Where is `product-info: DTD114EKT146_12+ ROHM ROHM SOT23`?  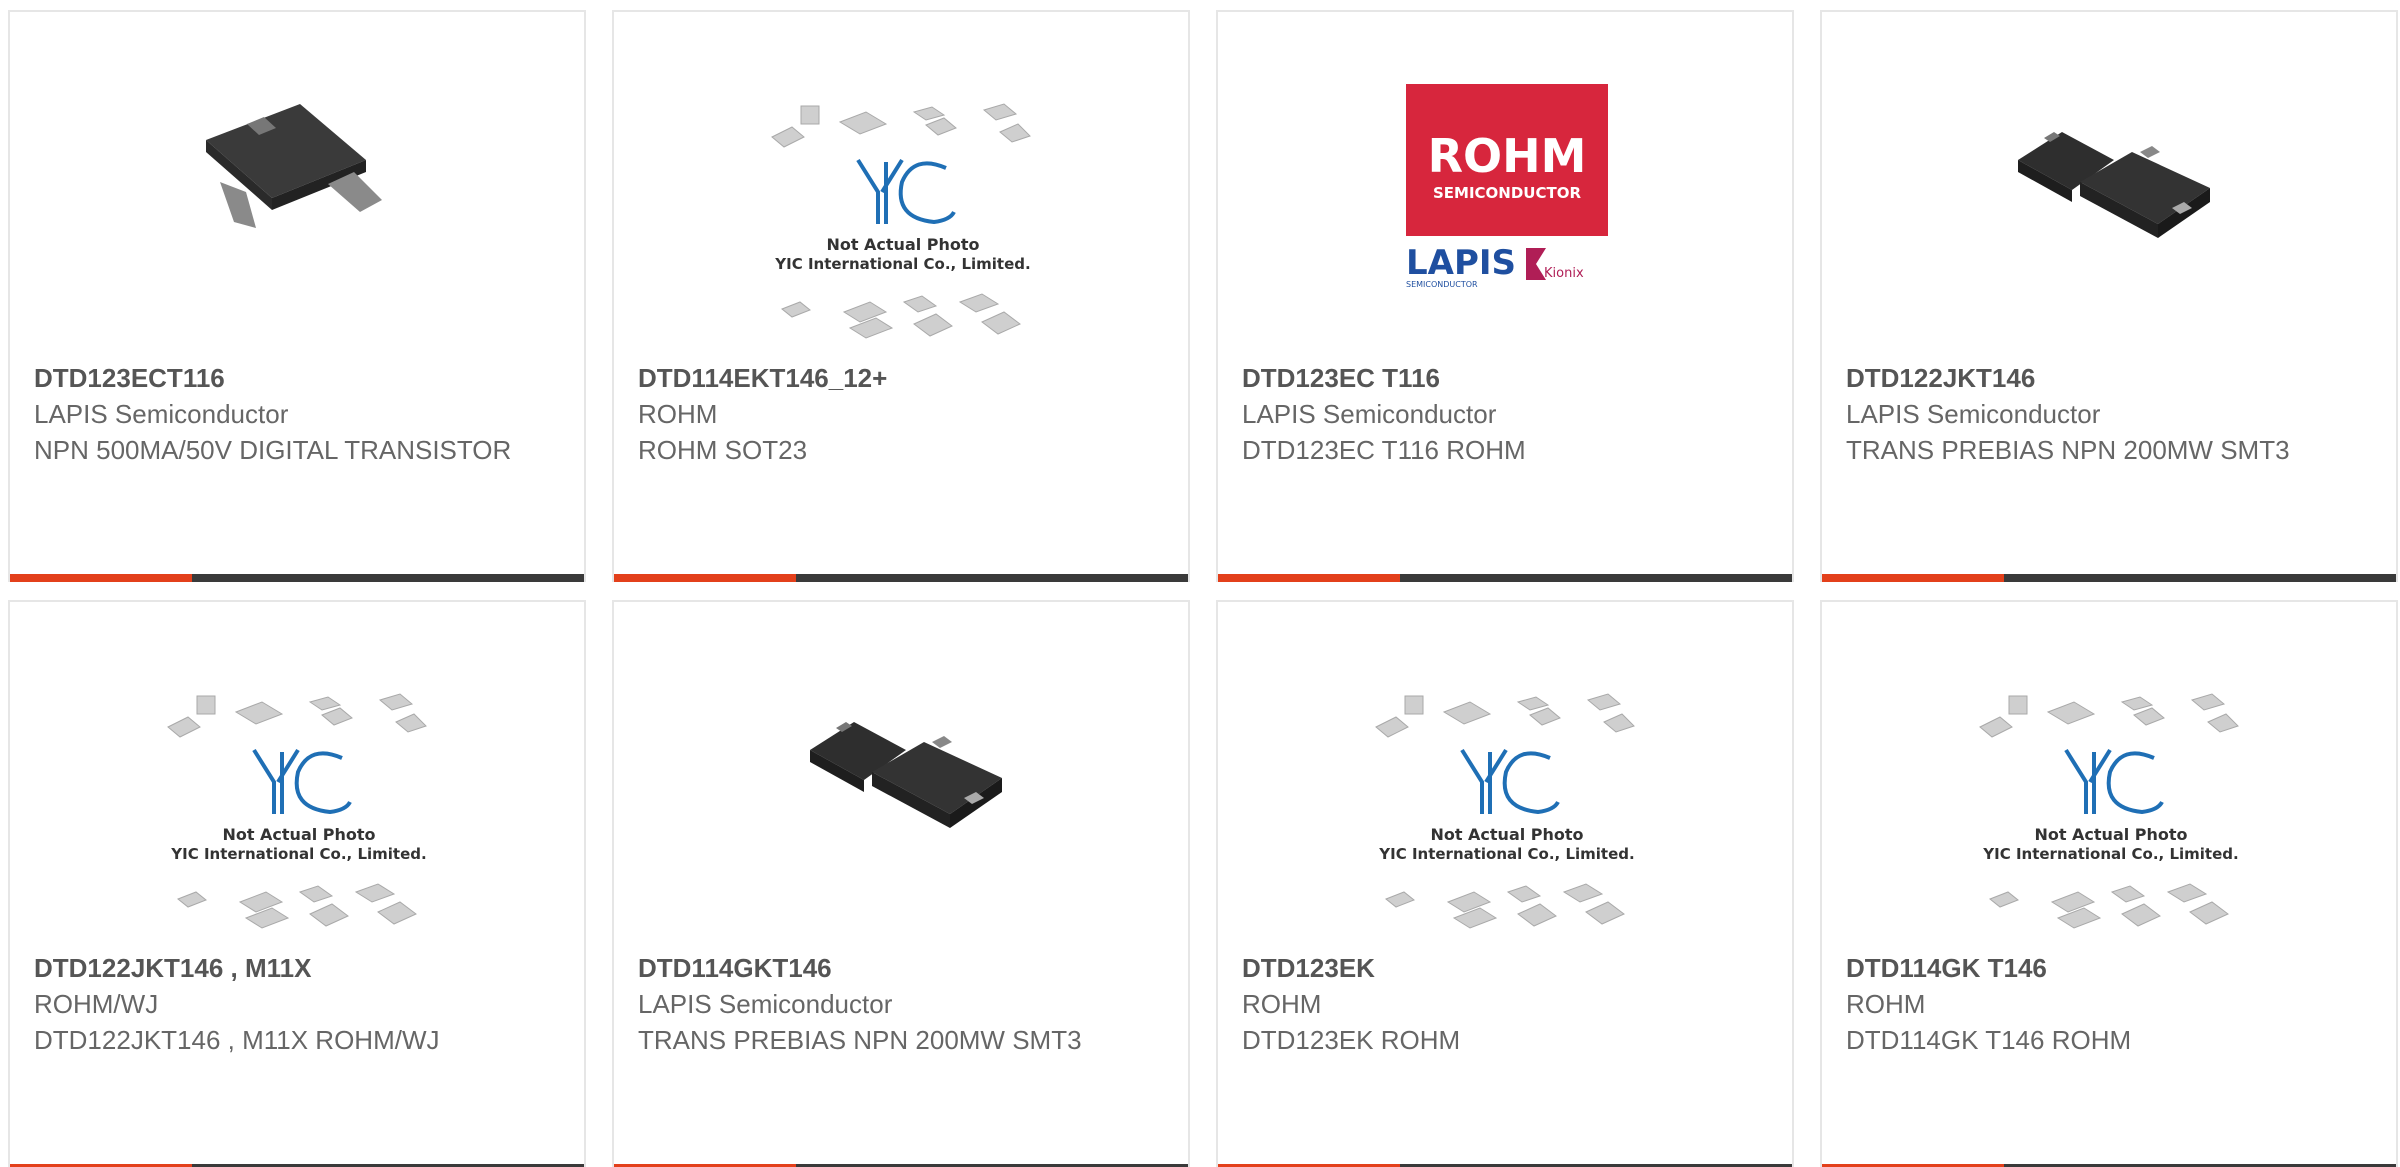
product-info: DTD114EKT146_12+ ROHM ROHM SOT23 is located at coordinates (901, 414).